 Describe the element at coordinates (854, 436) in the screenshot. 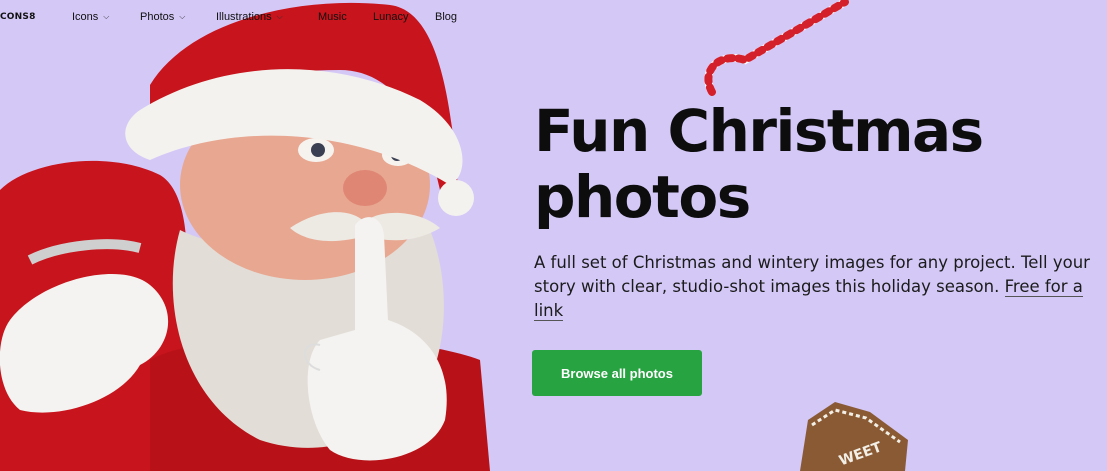

I see `gingerbread-cookie-image: WEET` at that location.